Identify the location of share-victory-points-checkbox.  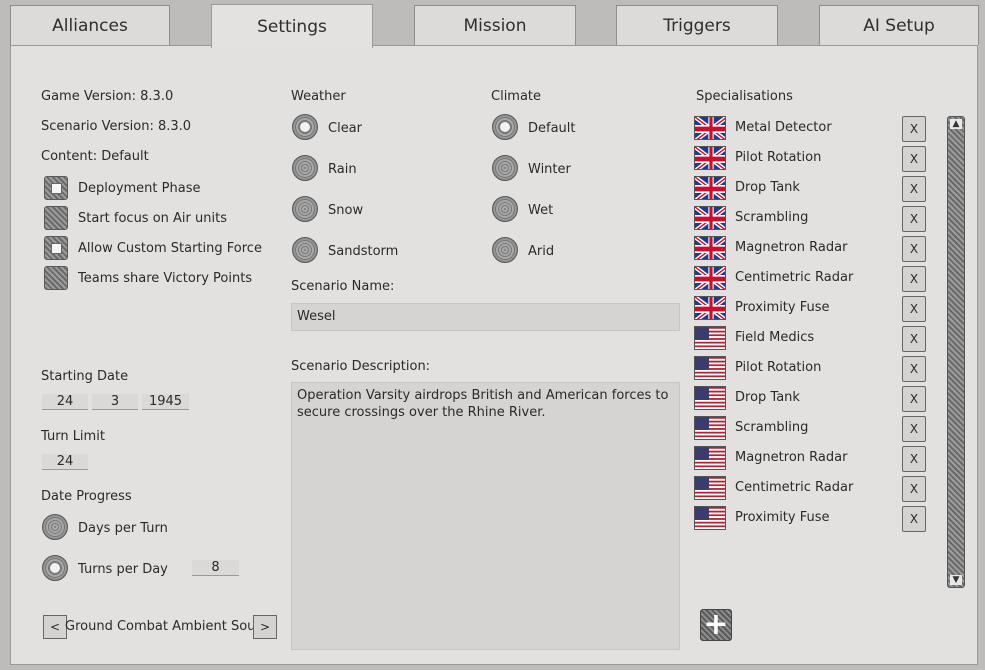
(56, 278).